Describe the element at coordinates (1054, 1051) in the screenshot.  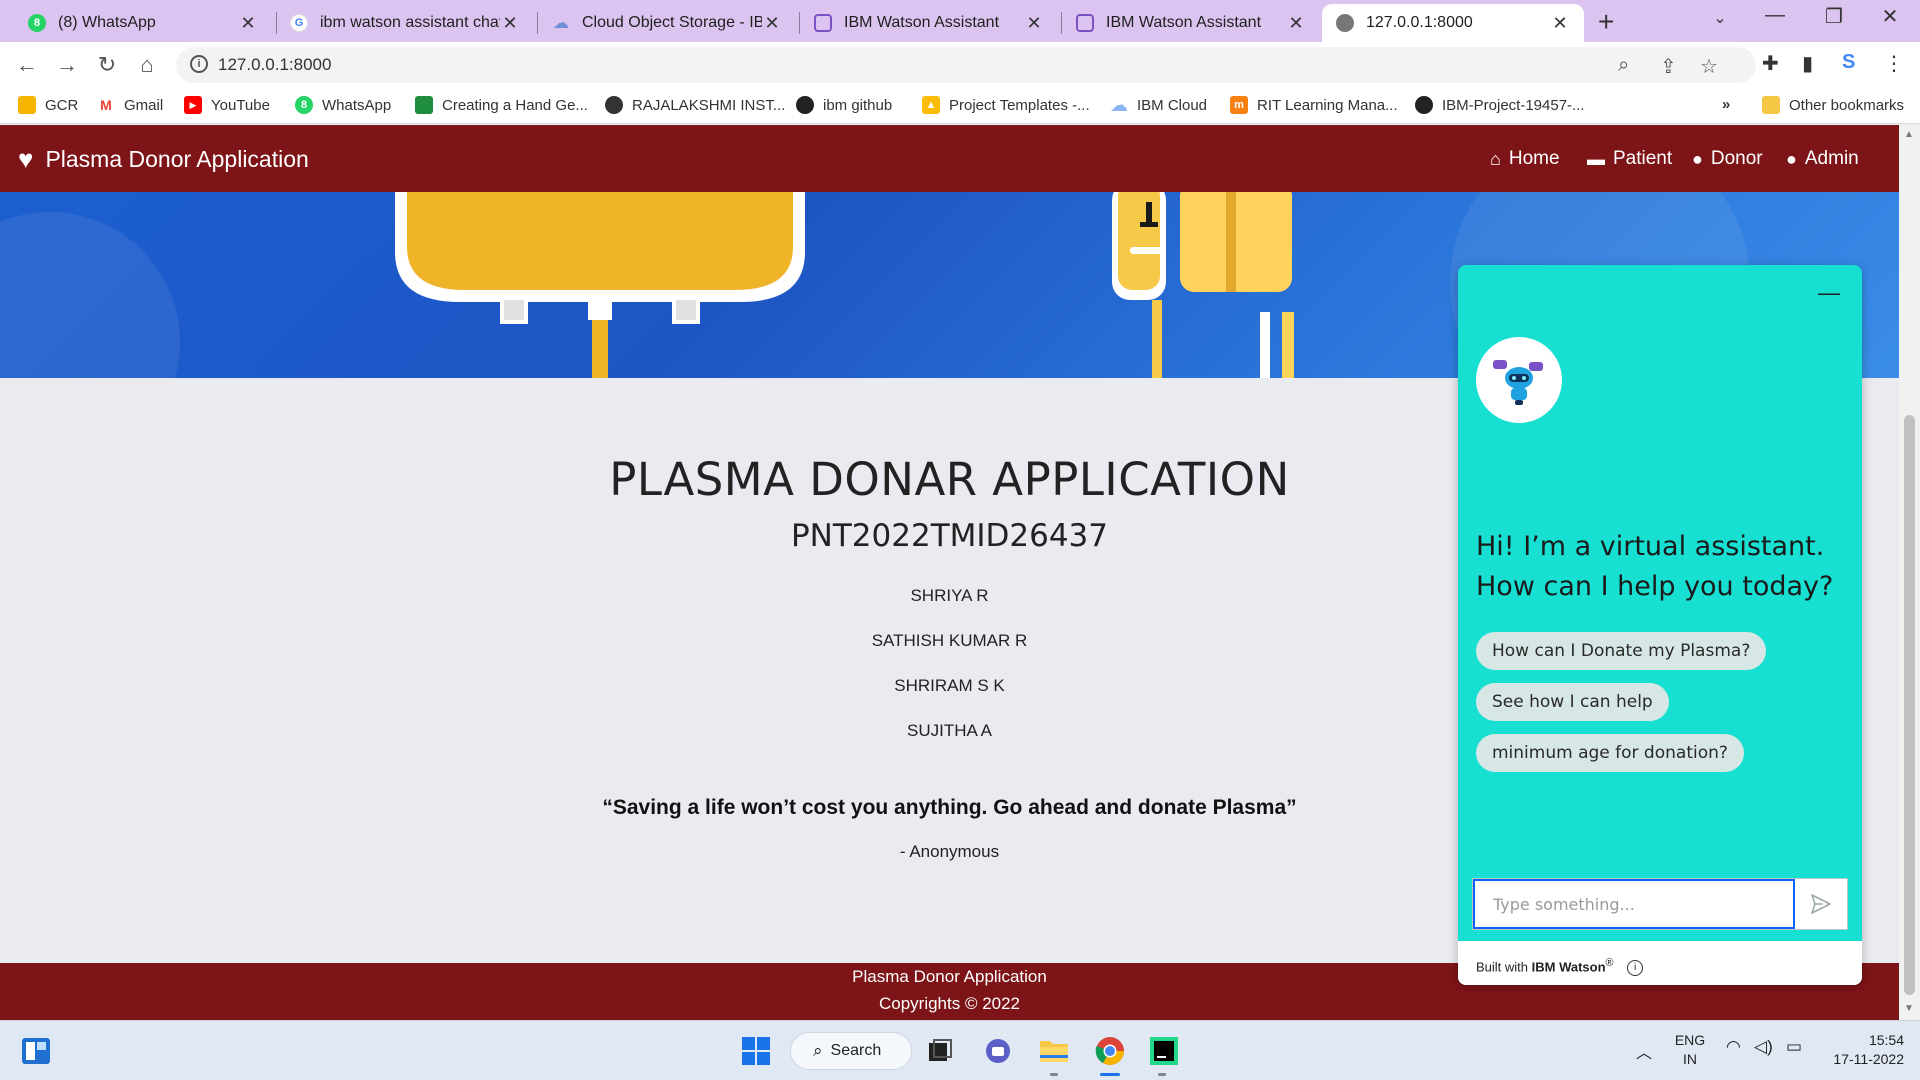
I see `file-explorer-icon` at that location.